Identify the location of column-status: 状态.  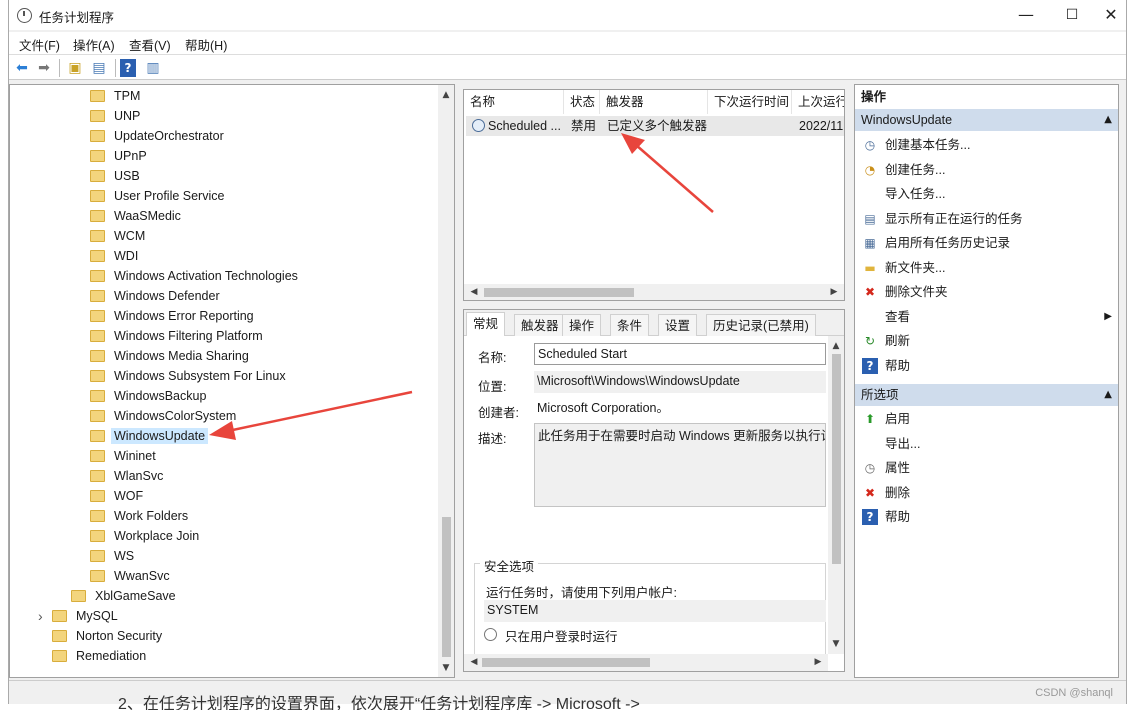
(582, 102).